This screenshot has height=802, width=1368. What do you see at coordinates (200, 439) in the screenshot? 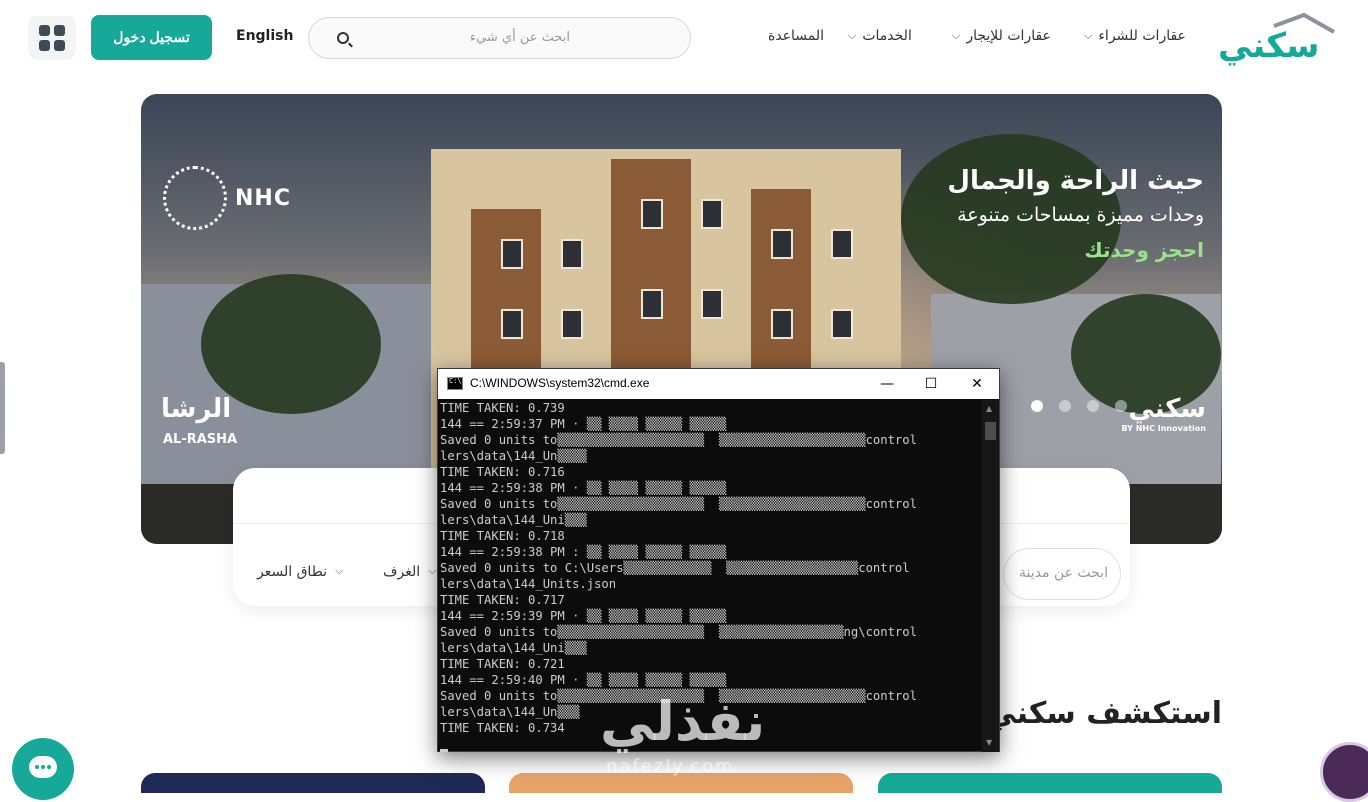
I see `project-name-en: AL-RASHA` at bounding box center [200, 439].